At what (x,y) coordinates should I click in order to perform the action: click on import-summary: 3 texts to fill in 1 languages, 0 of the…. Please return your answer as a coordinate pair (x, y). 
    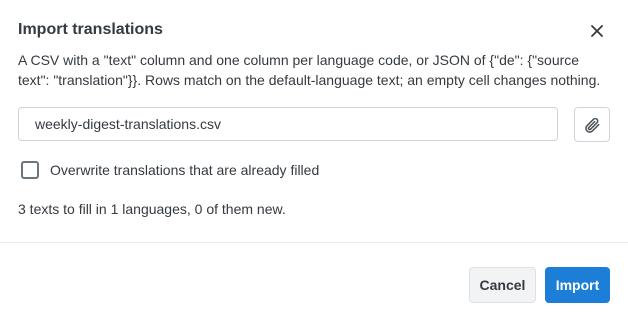
    Looking at the image, I should click on (152, 209).